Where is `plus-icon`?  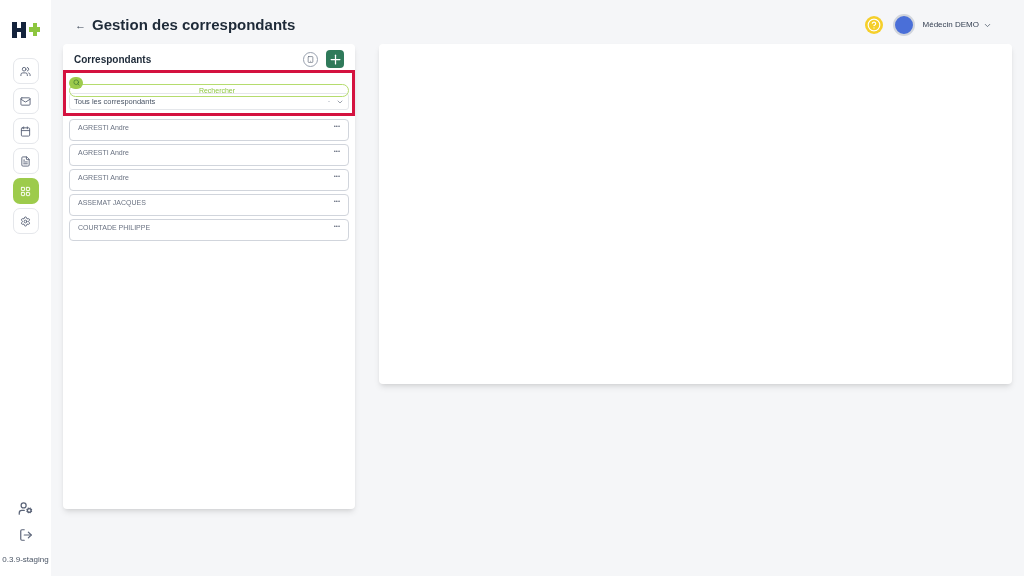 plus-icon is located at coordinates (335, 59).